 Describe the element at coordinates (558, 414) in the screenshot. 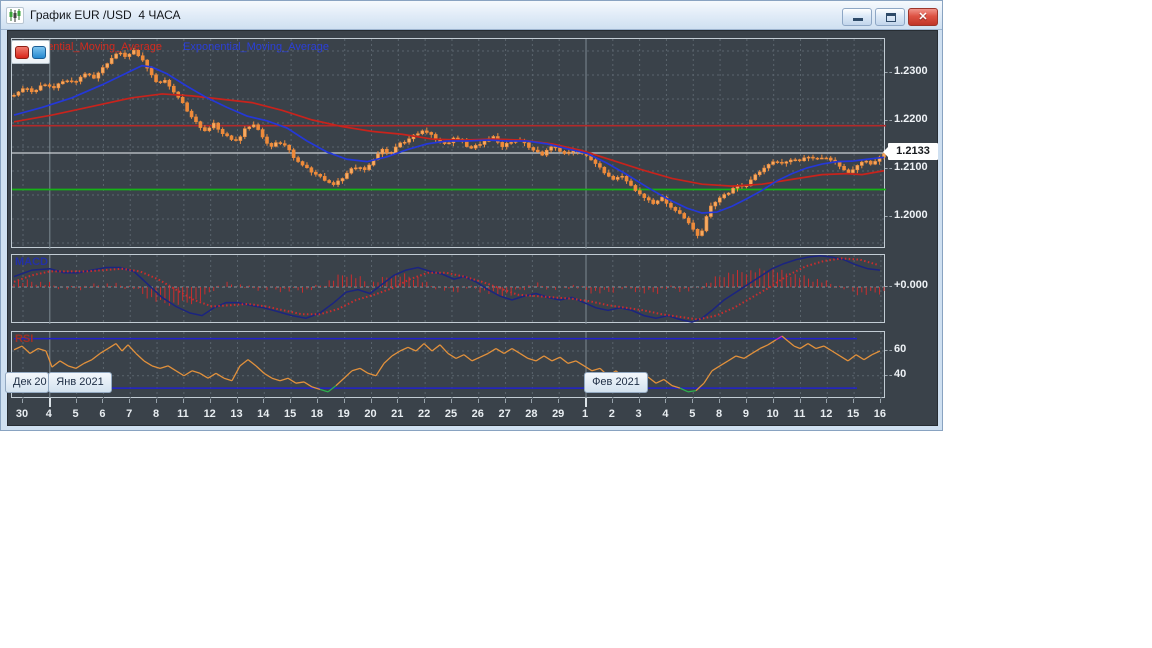

I see `x-axis-label: 29` at that location.